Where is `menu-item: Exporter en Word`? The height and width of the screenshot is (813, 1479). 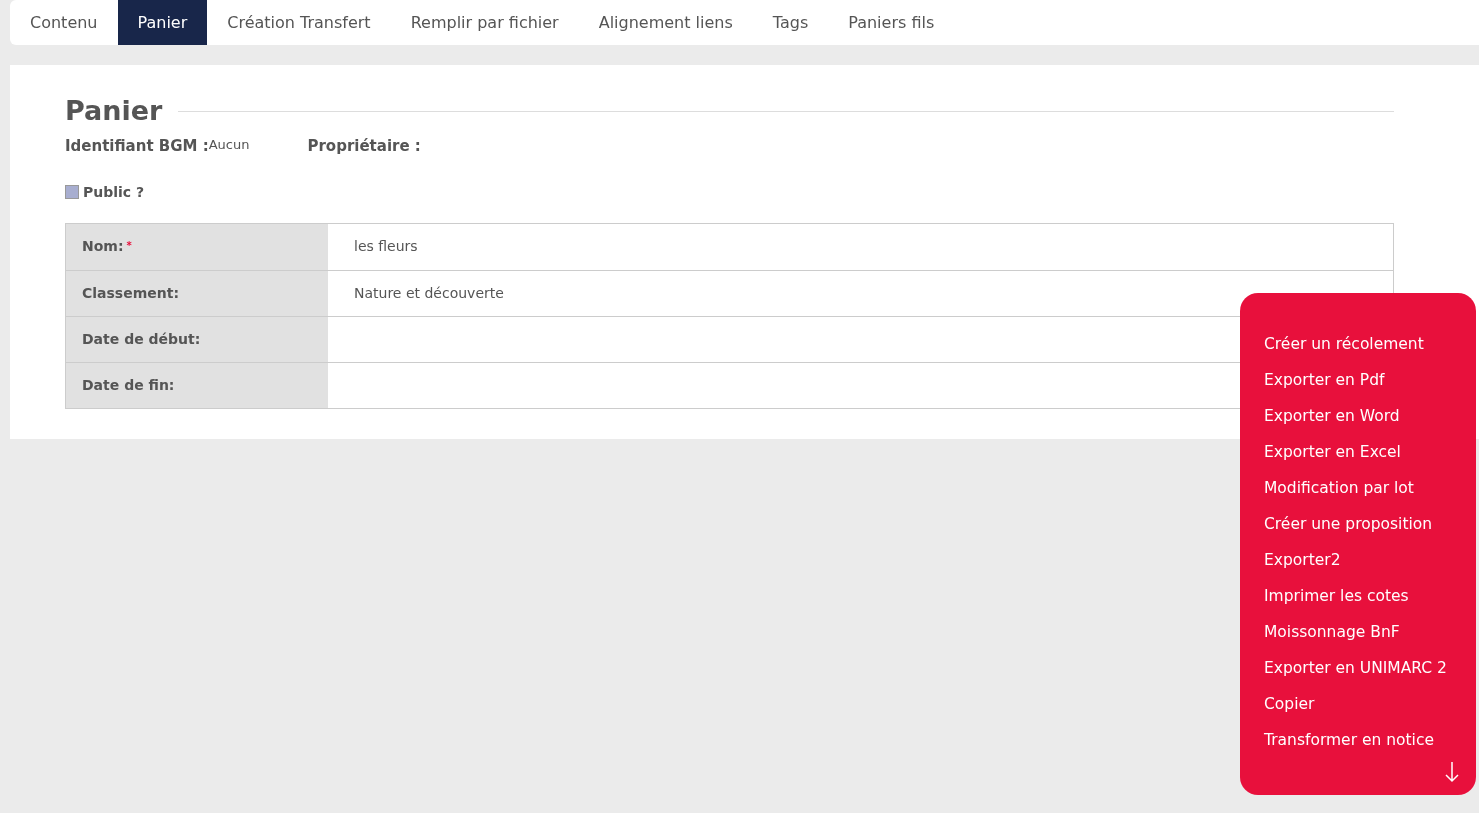 menu-item: Exporter en Word is located at coordinates (1358, 421).